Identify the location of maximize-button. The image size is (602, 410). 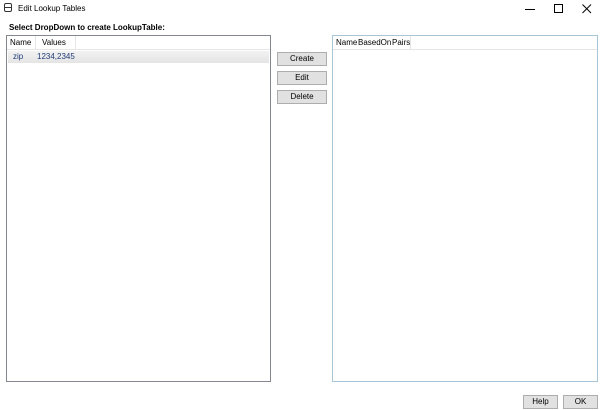
(559, 8).